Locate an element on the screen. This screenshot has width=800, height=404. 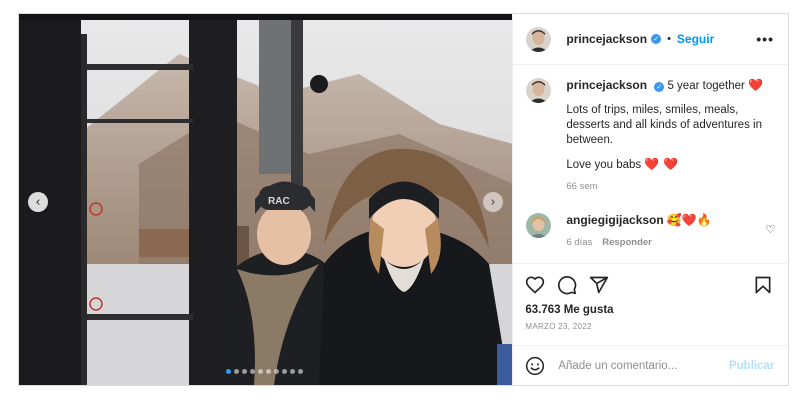
bookmark-icon is located at coordinates (763, 285).